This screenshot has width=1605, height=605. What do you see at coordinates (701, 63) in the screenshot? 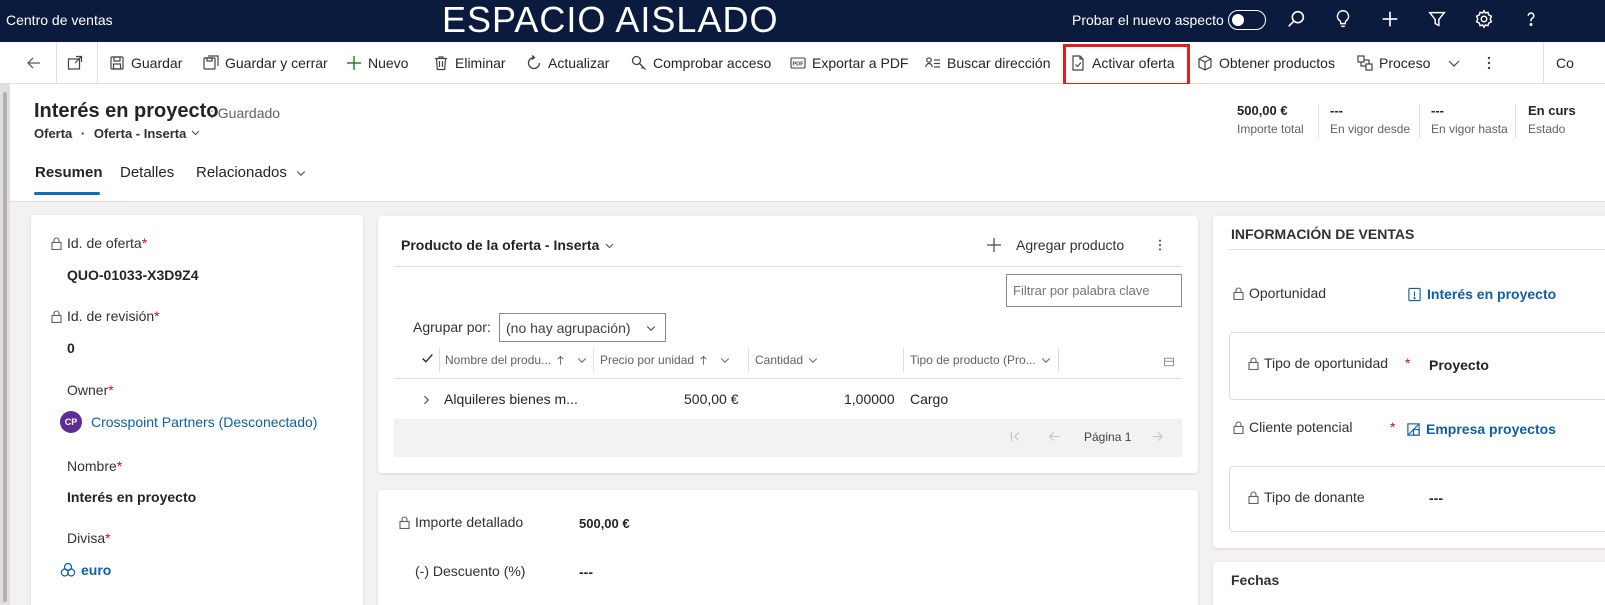
I see `check-access-button: Comprobar acceso` at bounding box center [701, 63].